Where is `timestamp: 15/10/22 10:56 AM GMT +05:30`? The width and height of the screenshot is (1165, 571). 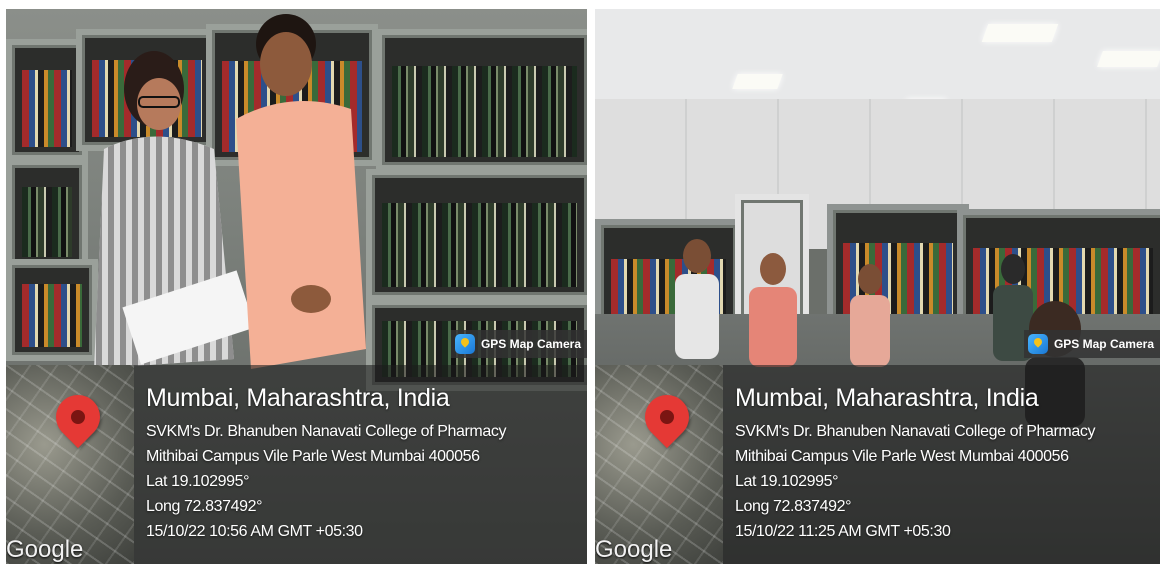
timestamp: 15/10/22 10:56 AM GMT +05:30 is located at coordinates (254, 531).